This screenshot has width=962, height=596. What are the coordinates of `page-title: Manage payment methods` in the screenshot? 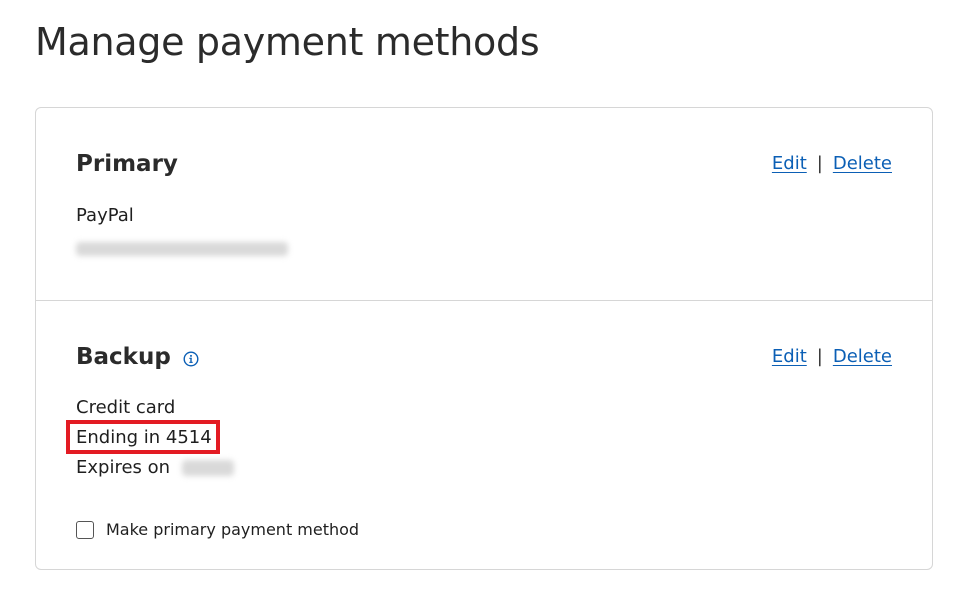 It's located at (287, 42).